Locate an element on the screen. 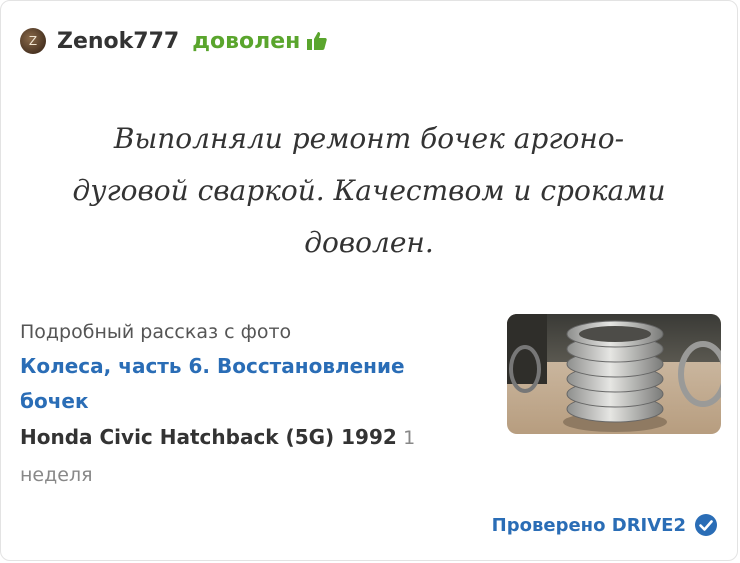 This screenshot has height=563, width=740. quote-line: Выполняли ремонт бочек аргоно- is located at coordinates (369, 138).